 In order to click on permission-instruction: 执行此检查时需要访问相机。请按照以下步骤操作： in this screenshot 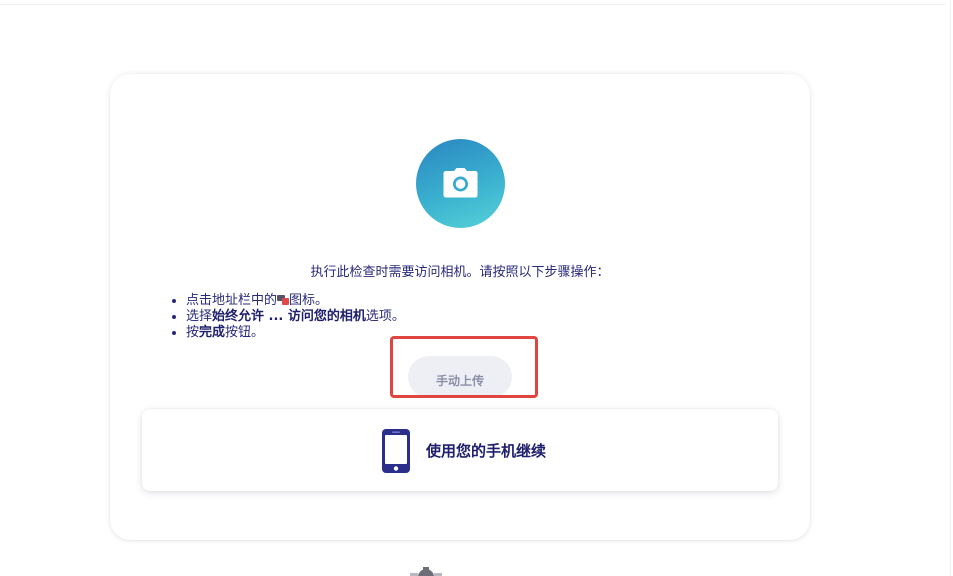, I will do `click(460, 272)`.